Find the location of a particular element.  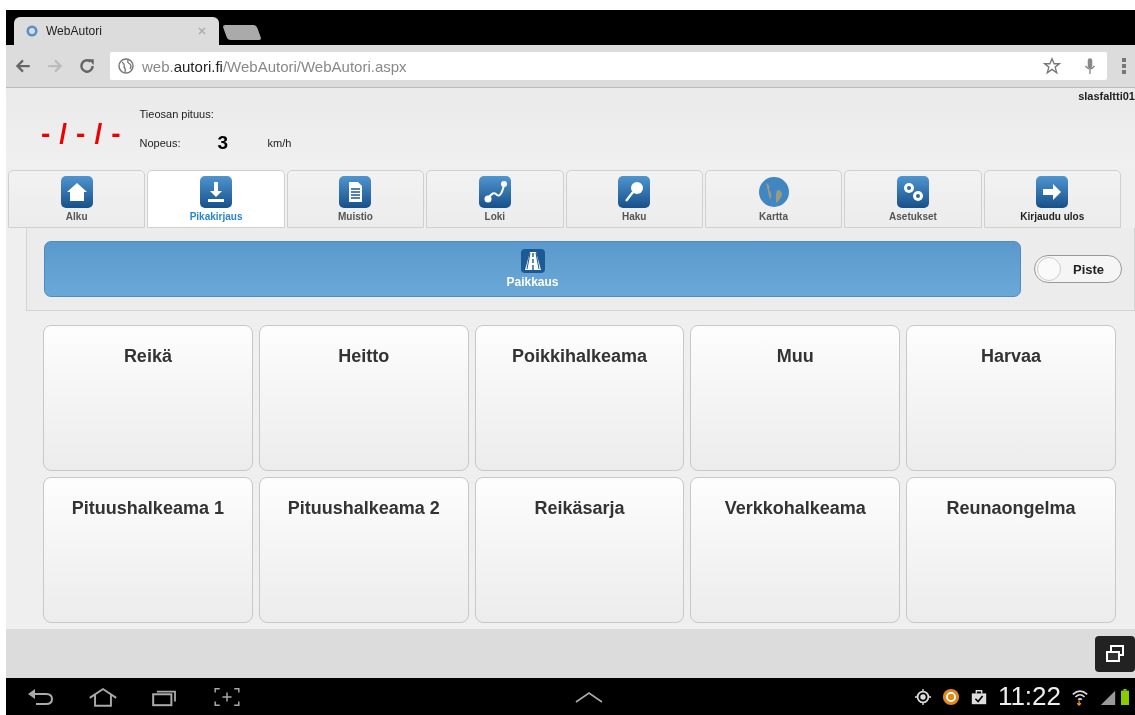

battery-icon is located at coordinates (1125, 696).